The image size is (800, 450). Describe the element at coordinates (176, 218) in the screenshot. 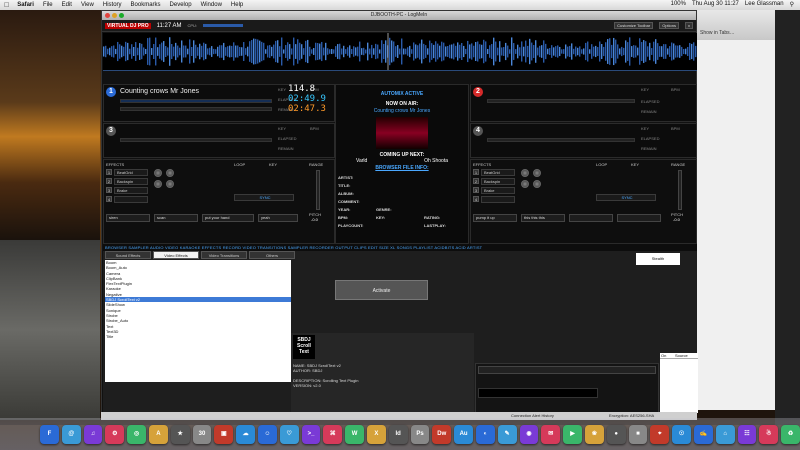

I see `left-hotcue-2: scan` at that location.